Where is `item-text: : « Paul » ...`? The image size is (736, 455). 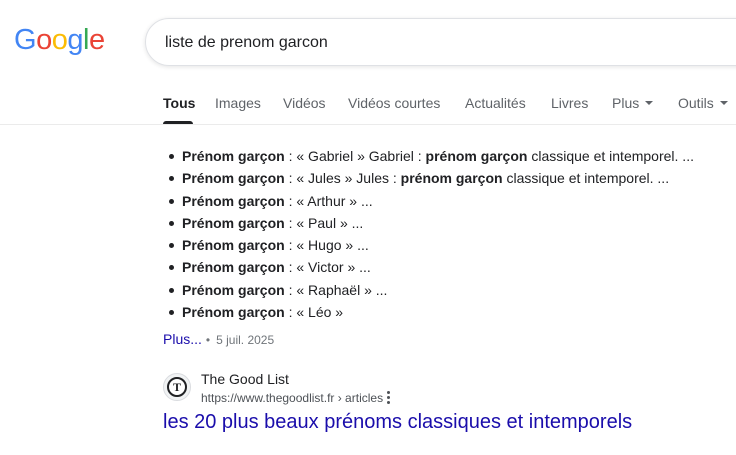 item-text: : « Paul » ... is located at coordinates (324, 222).